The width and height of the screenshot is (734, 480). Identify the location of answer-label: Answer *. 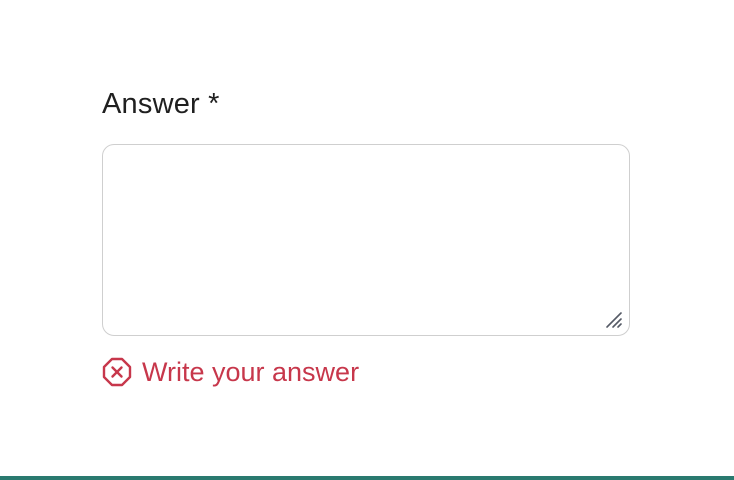
(161, 104).